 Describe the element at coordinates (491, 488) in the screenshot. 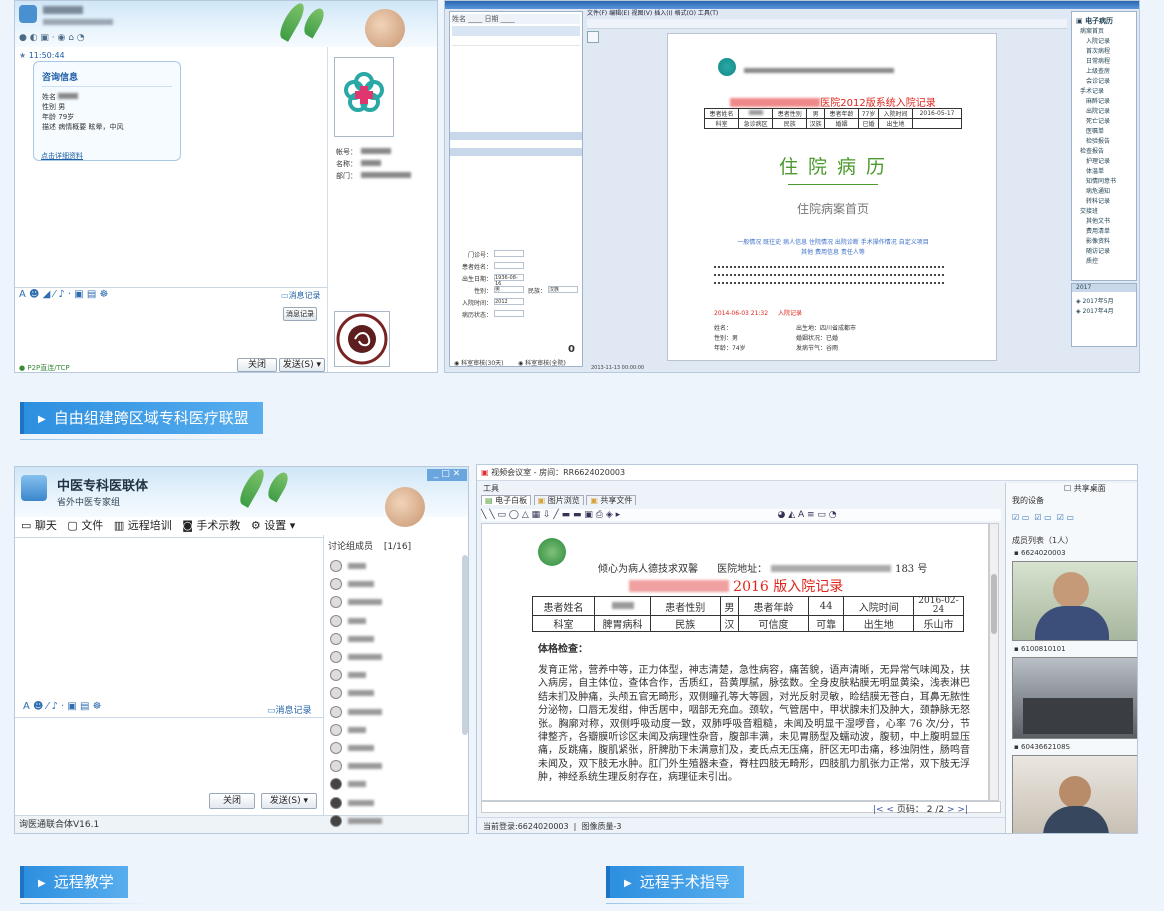

I see `video-menu: 工具` at that location.